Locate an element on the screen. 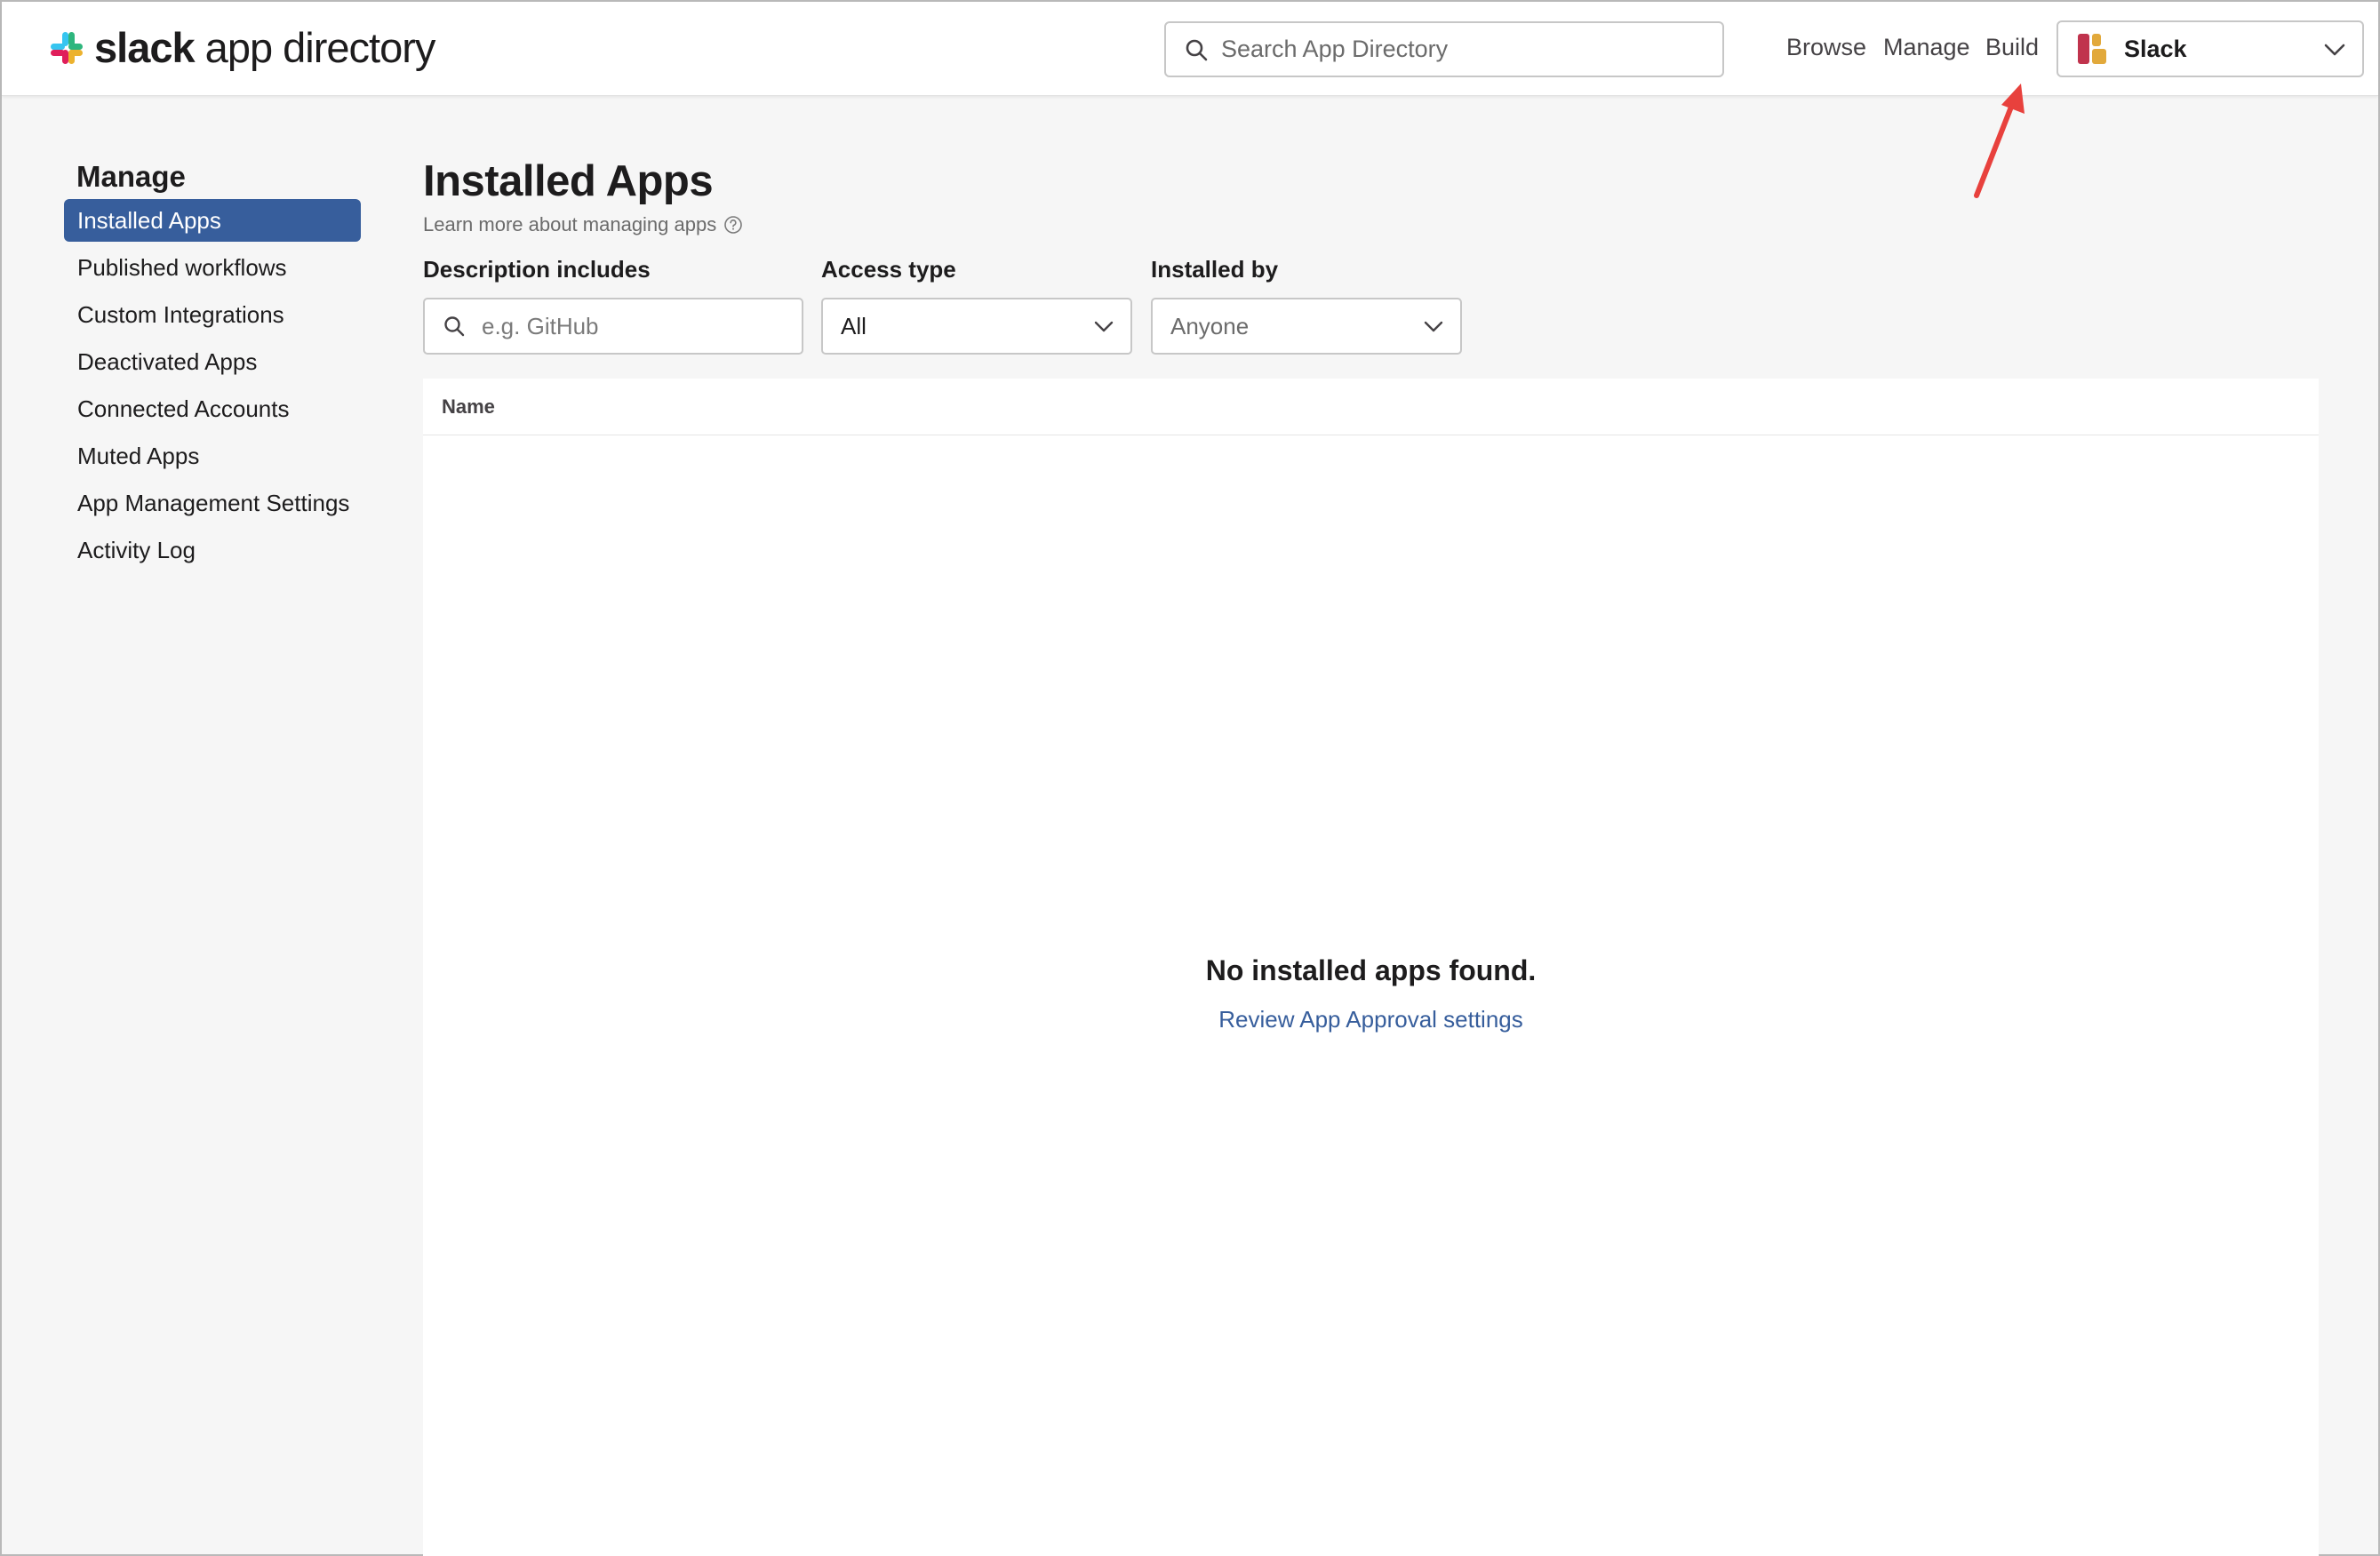 This screenshot has width=2380, height=1556. empty-state-title: No installed apps found. is located at coordinates (1371, 970).